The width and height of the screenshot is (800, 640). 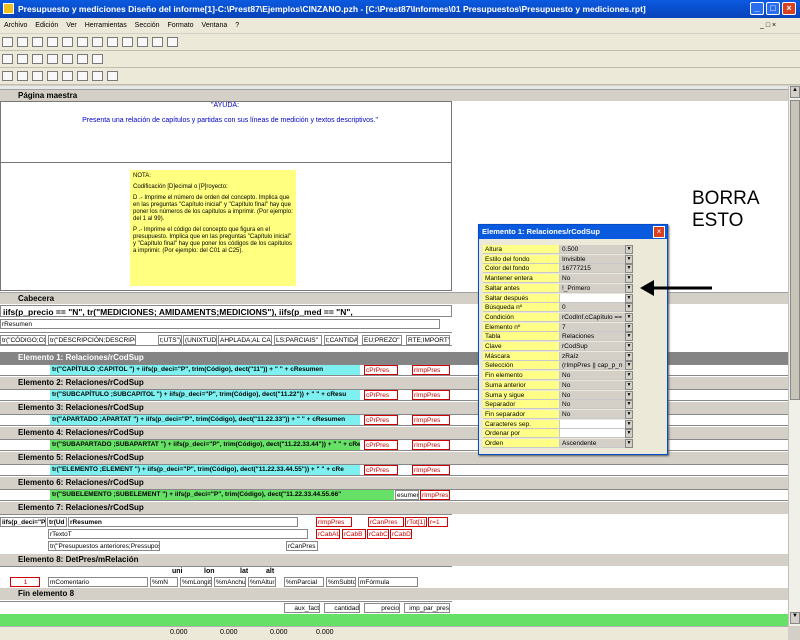 I want to click on property-value: zRaíz, so click(x=592, y=356).